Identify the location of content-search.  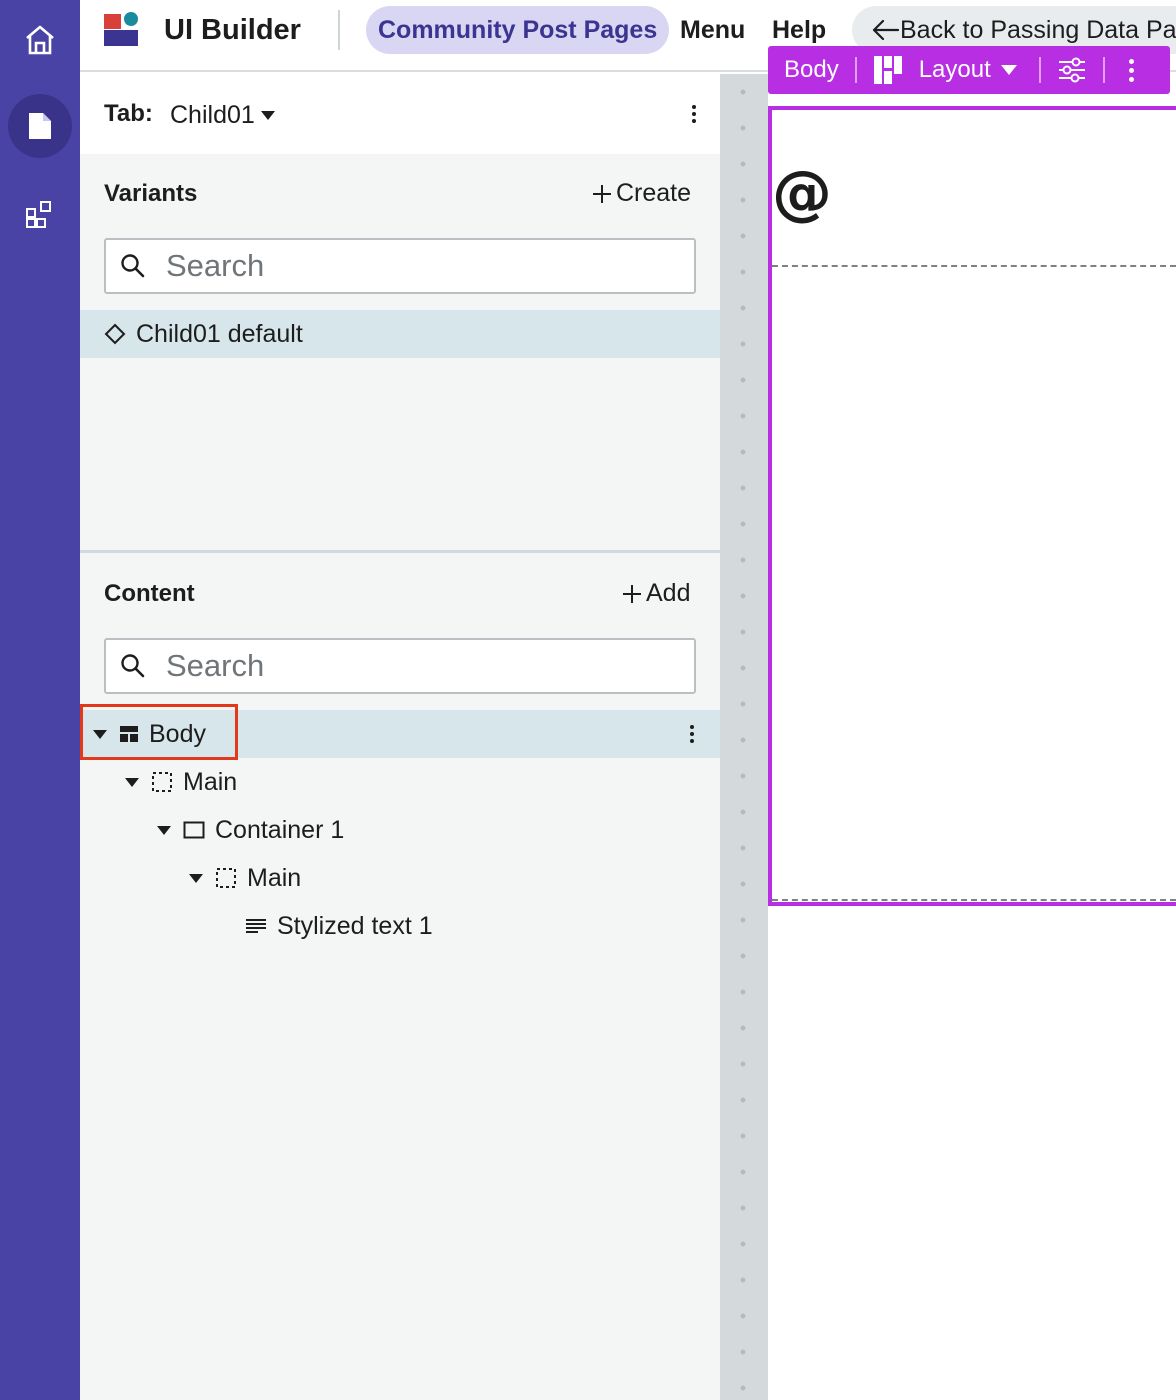
(400, 666).